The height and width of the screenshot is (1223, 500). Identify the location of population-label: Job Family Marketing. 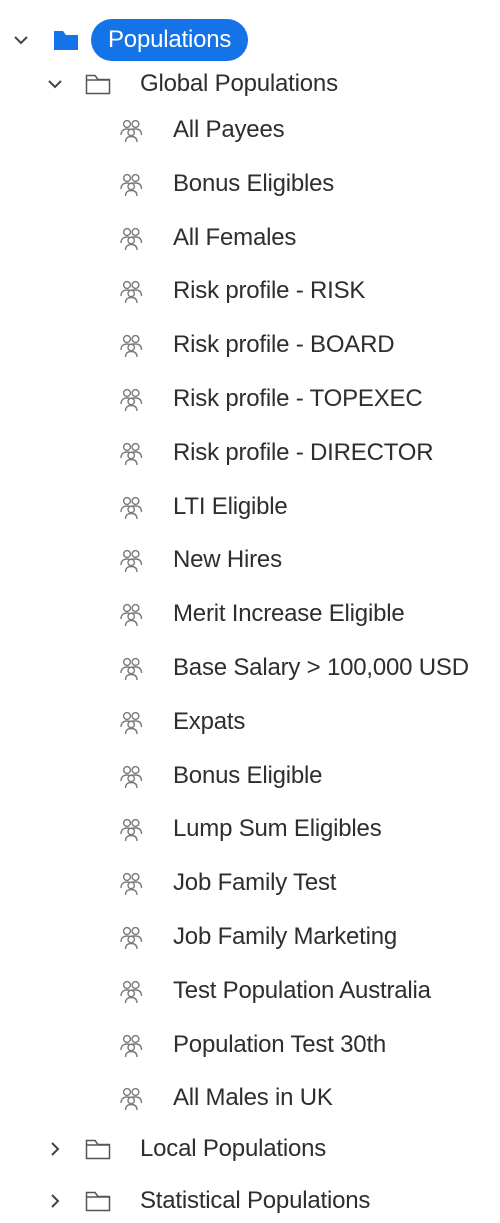
(285, 937).